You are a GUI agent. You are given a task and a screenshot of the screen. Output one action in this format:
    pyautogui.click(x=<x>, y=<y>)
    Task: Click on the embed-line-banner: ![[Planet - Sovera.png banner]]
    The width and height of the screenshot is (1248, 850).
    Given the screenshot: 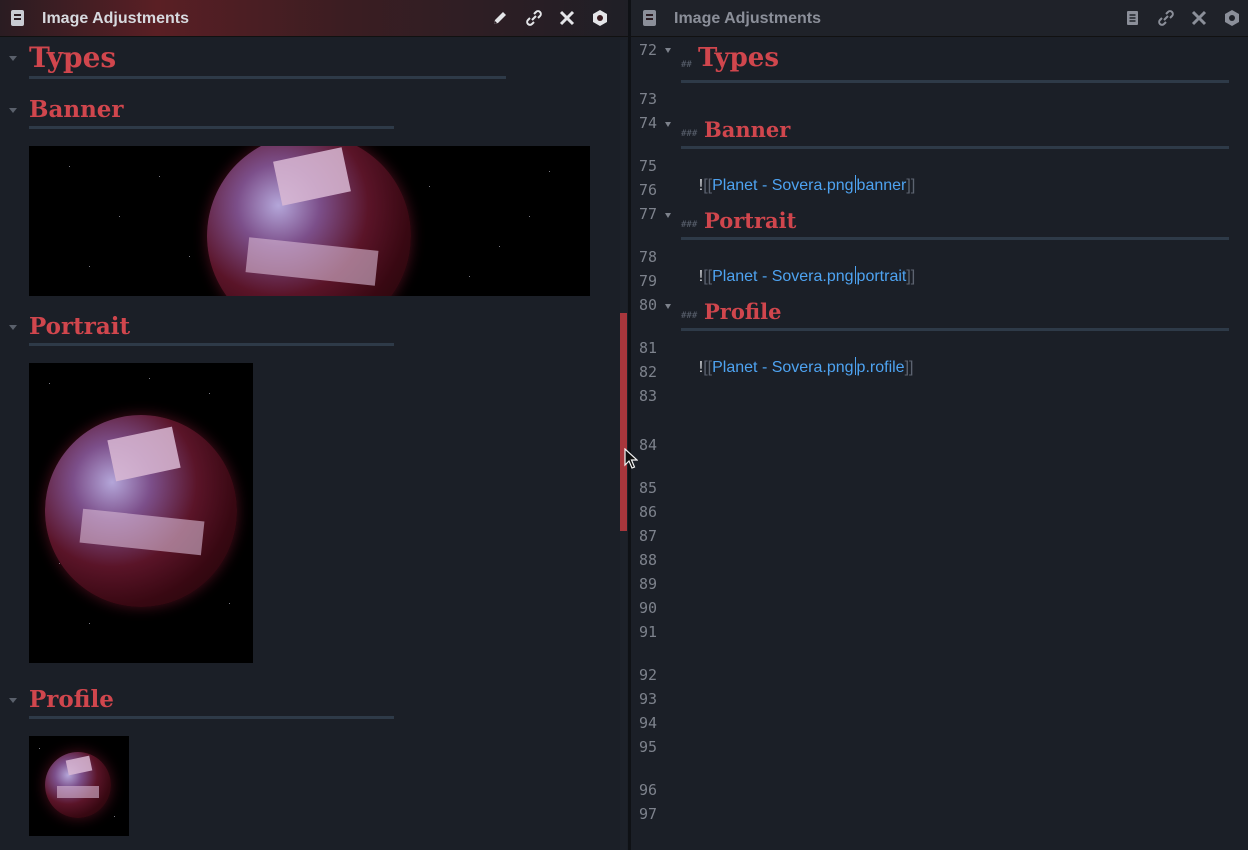 What is the action you would take?
    pyautogui.click(x=798, y=185)
    